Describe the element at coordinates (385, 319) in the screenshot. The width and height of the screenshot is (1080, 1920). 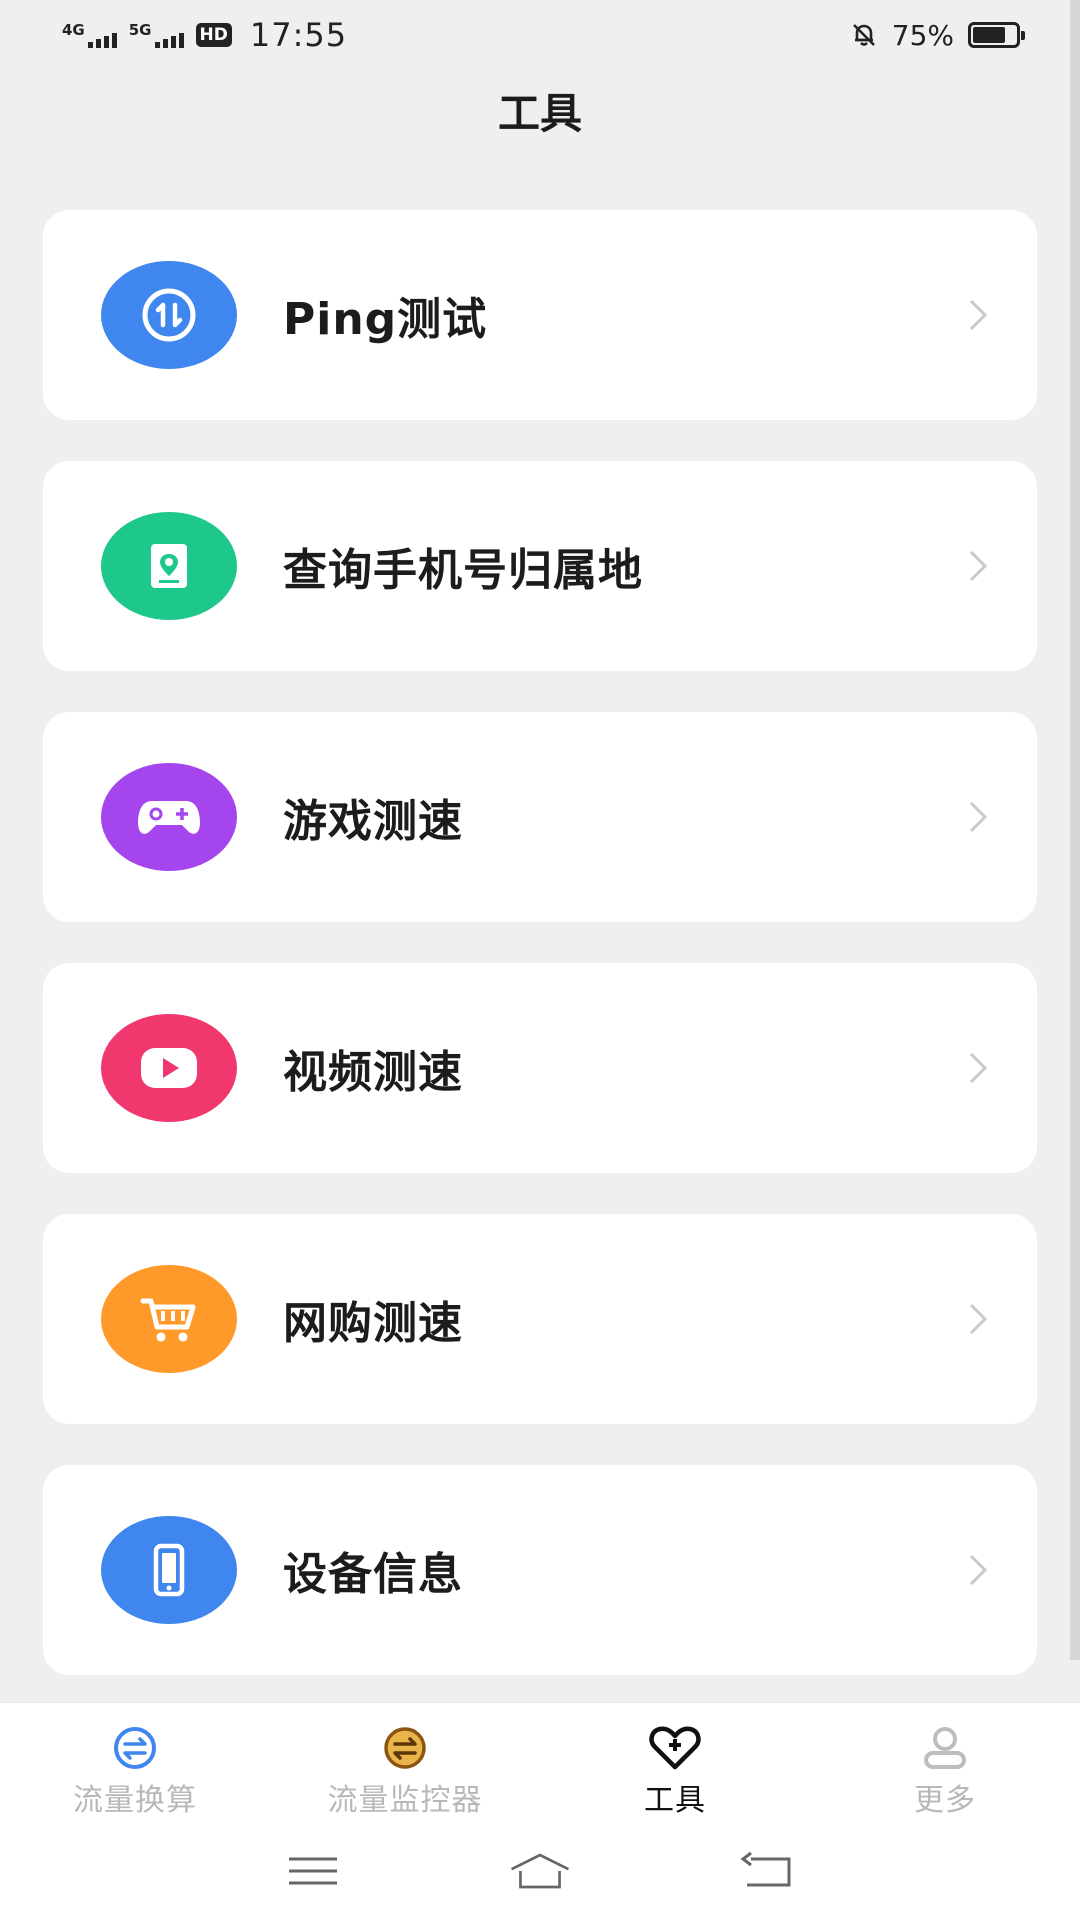
I see `tool-label: Ping测试` at that location.